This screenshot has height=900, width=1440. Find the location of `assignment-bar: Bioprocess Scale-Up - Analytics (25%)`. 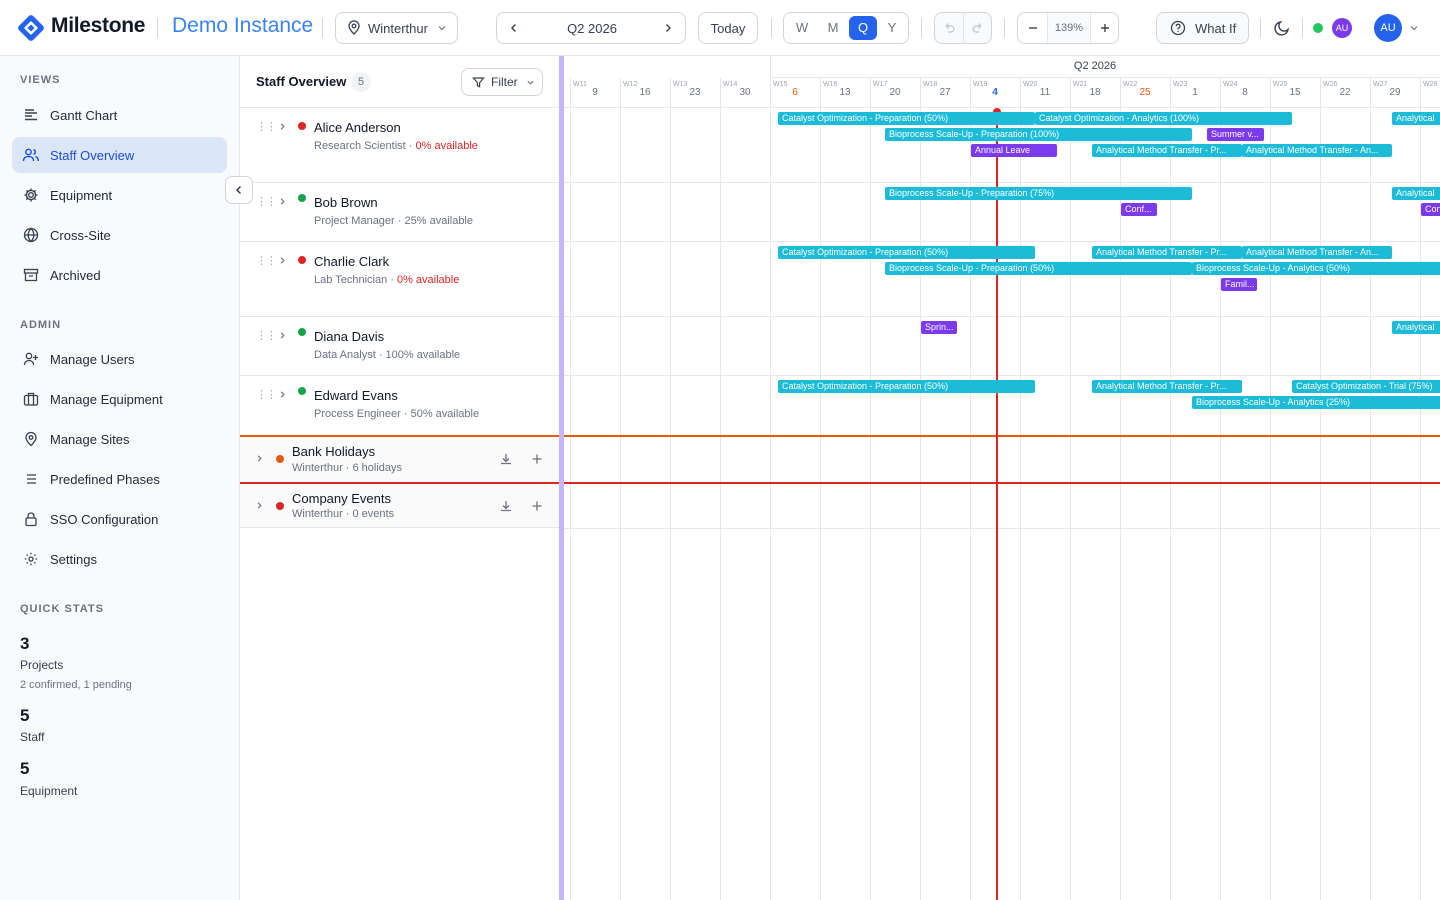

assignment-bar: Bioprocess Scale-Up - Analytics (25%) is located at coordinates (1316, 402).